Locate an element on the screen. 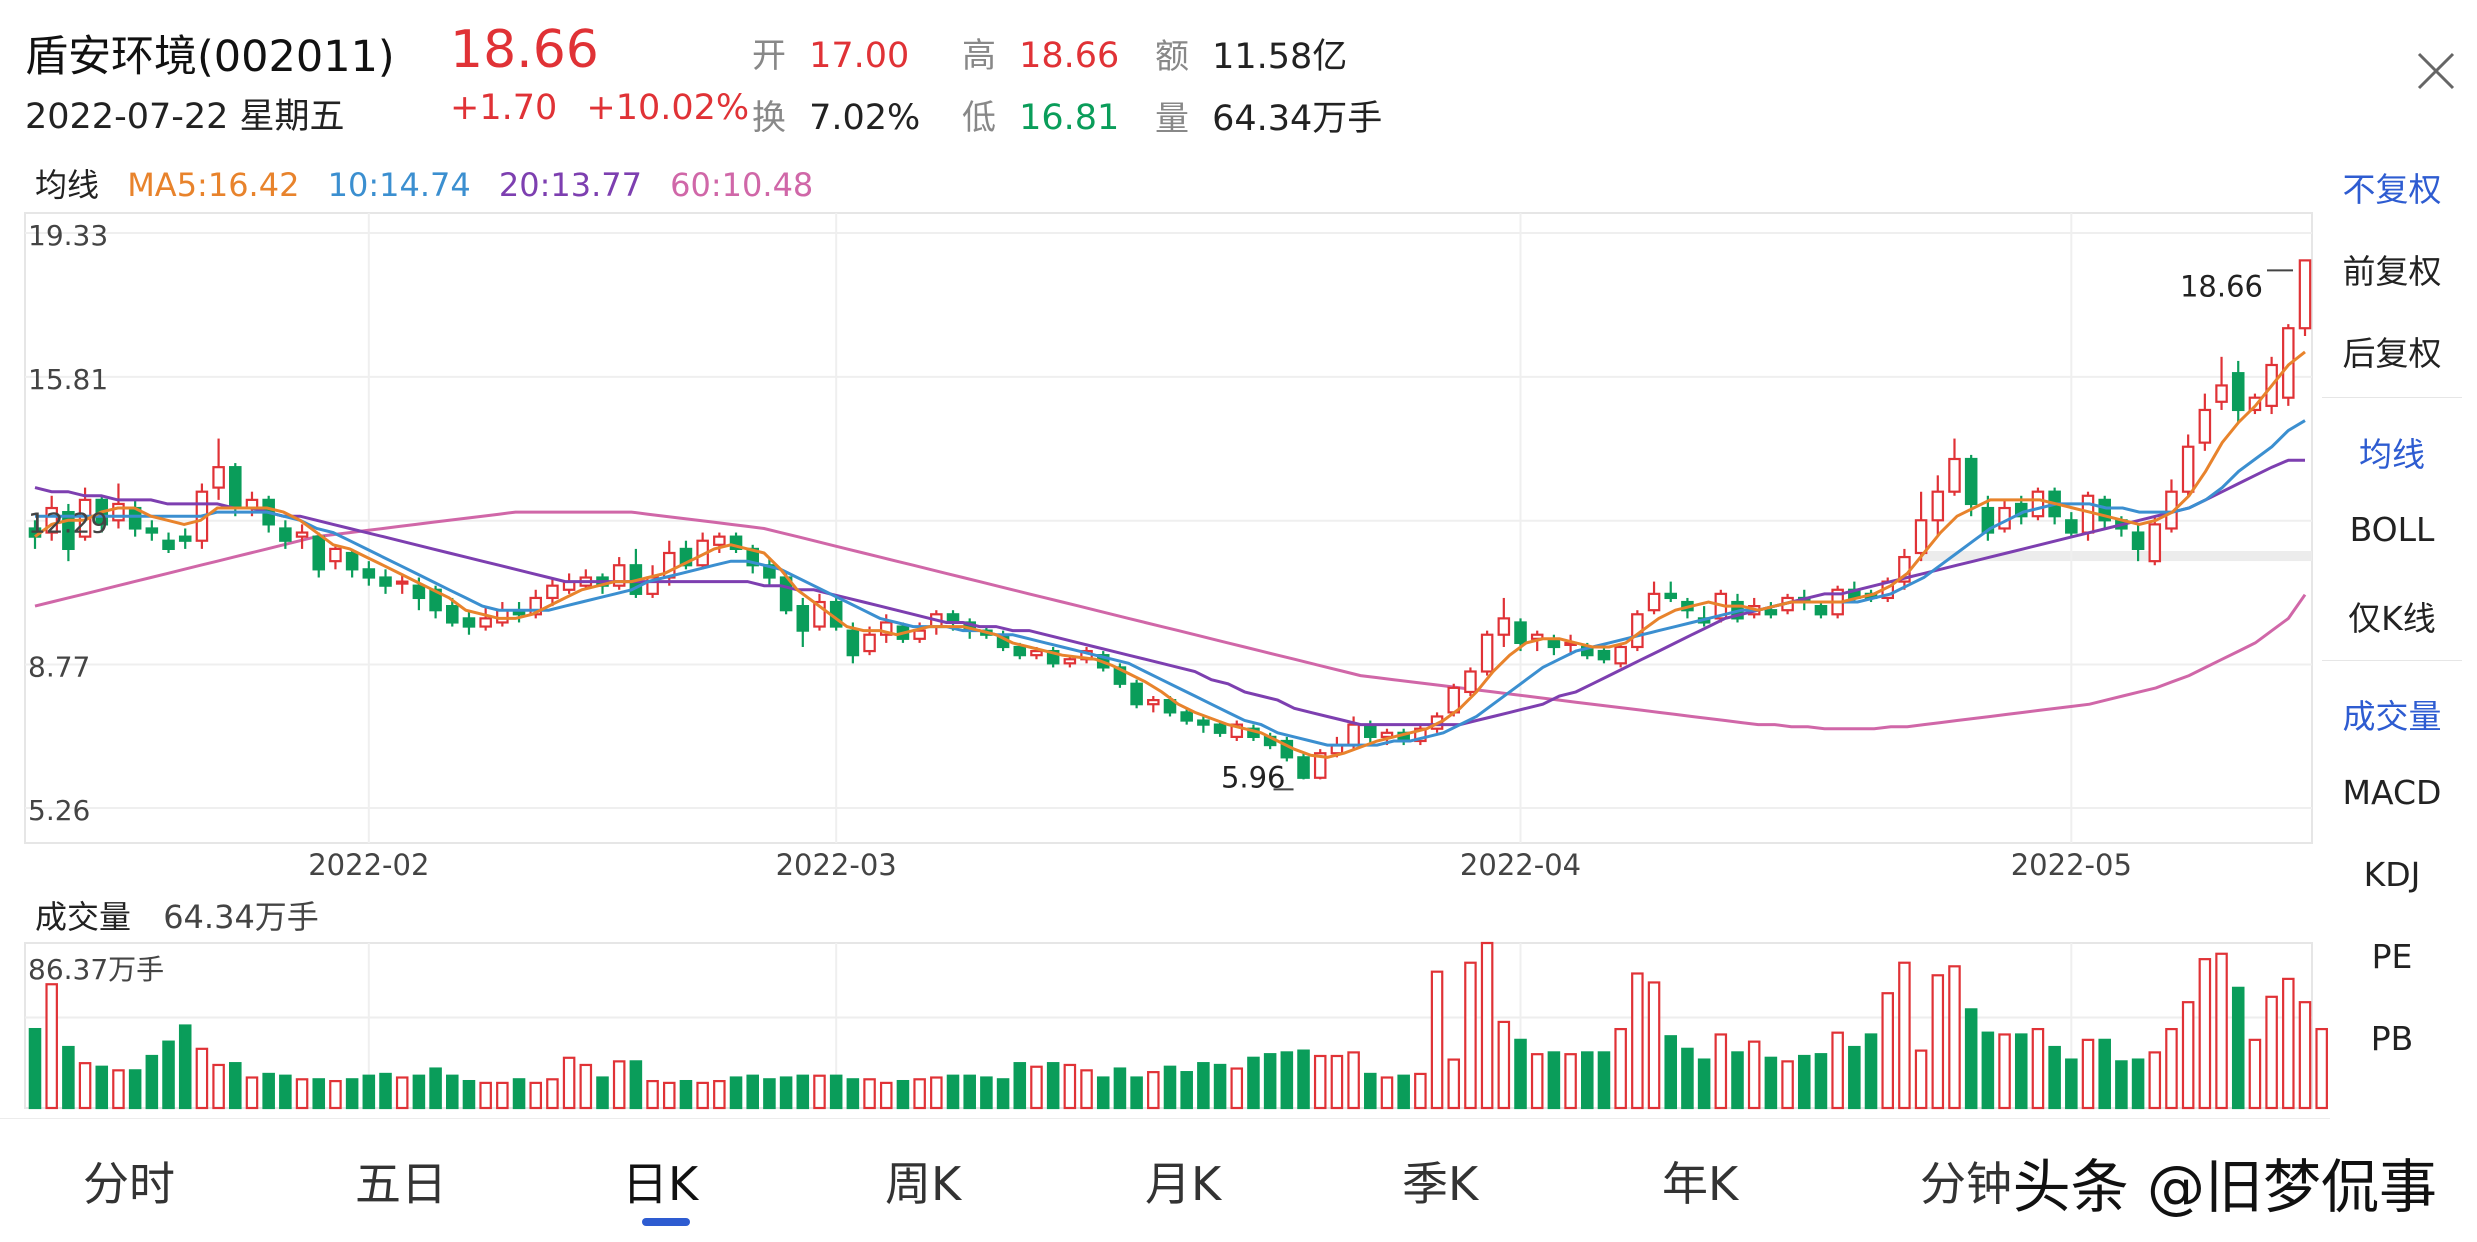 The image size is (2477, 1242). sidebar-item-backward-adjust: 后复权 is located at coordinates (2392, 351).